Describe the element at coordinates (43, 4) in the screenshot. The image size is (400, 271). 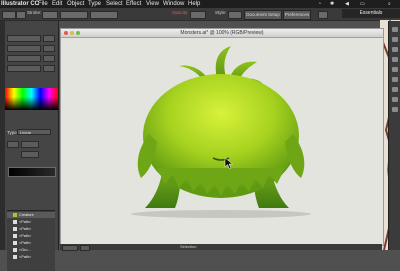
I see `menu-item-file: File` at that location.